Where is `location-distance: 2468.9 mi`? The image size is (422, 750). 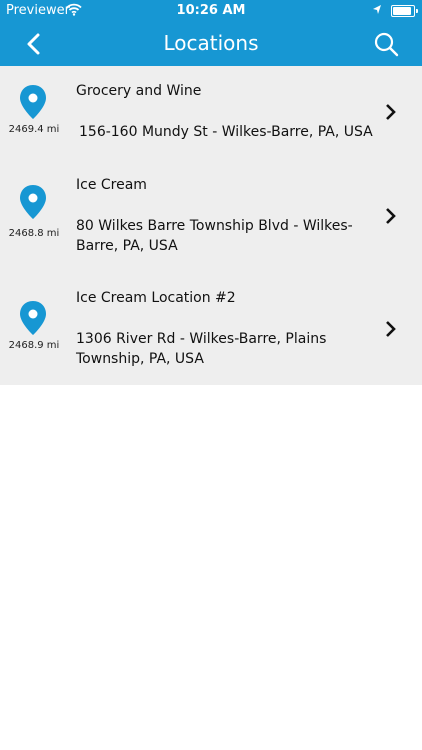 location-distance: 2468.9 mi is located at coordinates (34, 345).